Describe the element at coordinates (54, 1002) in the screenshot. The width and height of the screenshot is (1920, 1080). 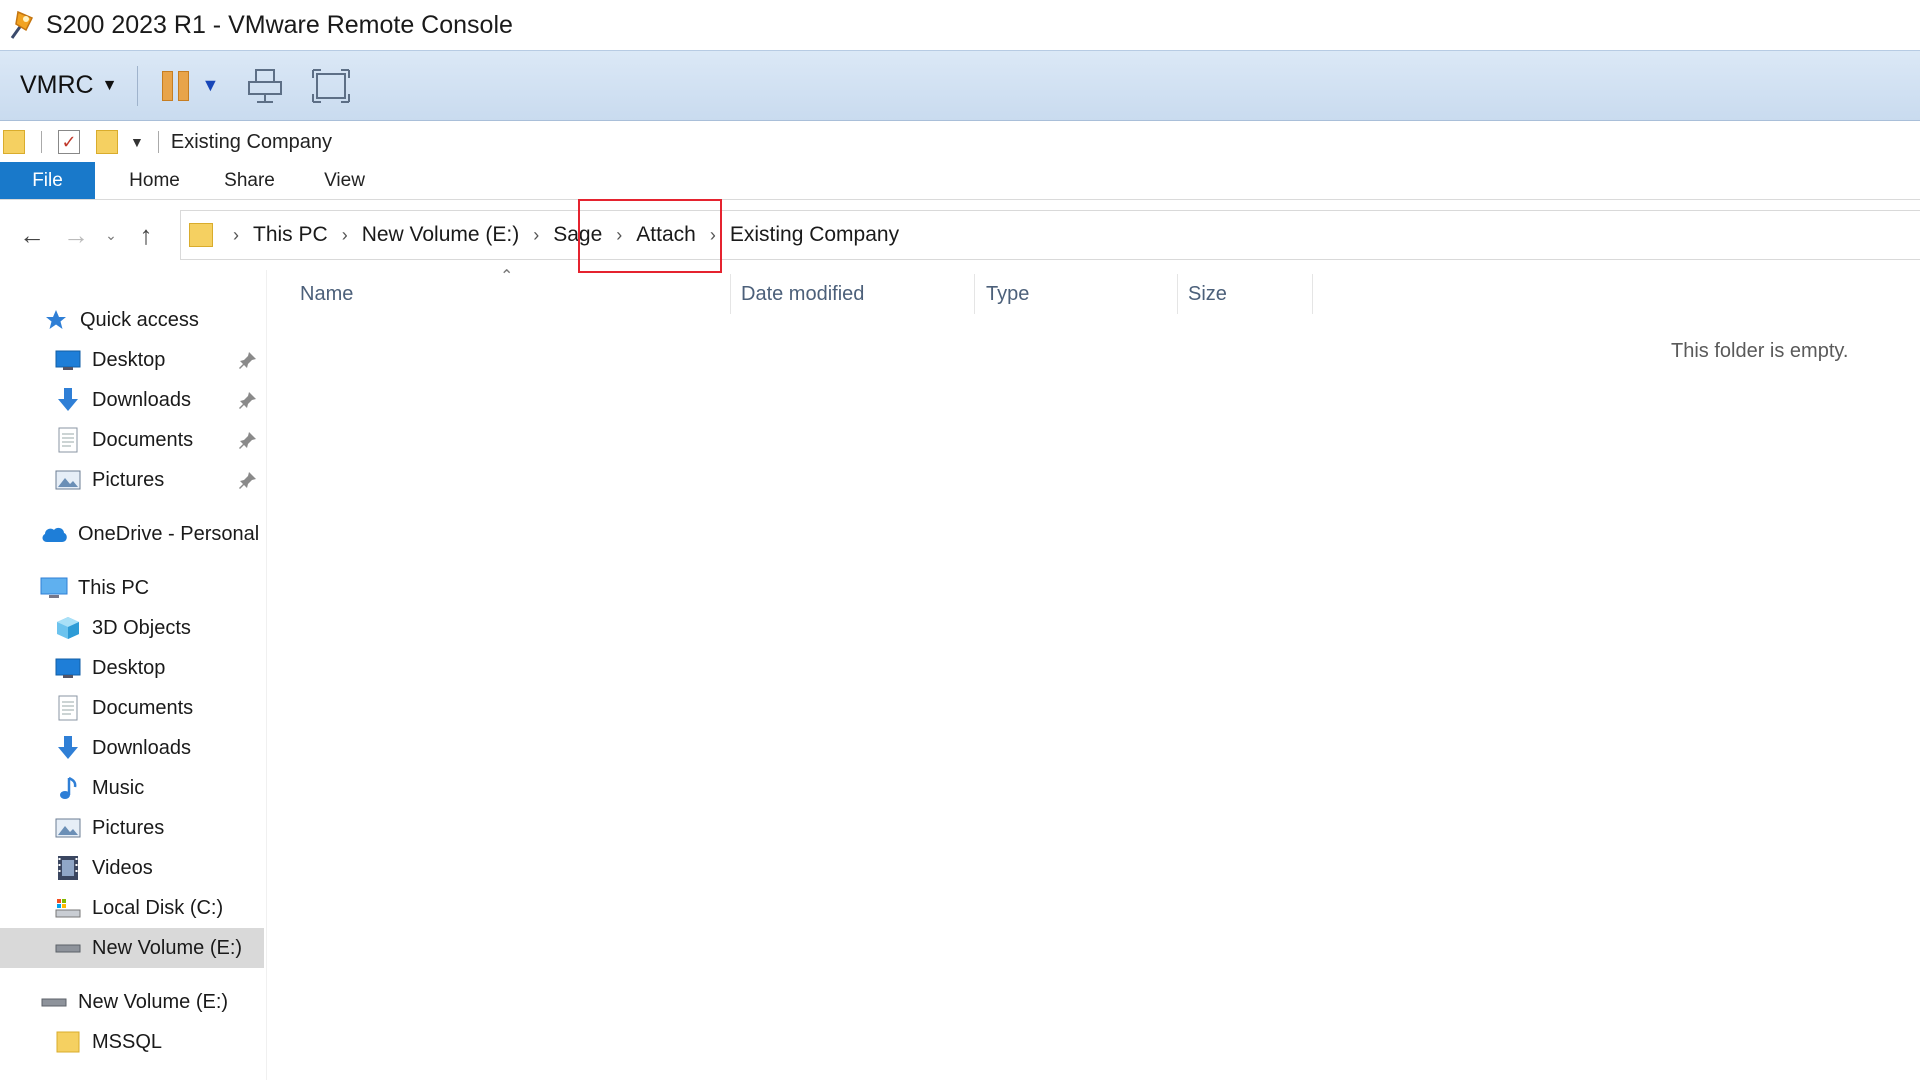
I see `drive-icon` at that location.